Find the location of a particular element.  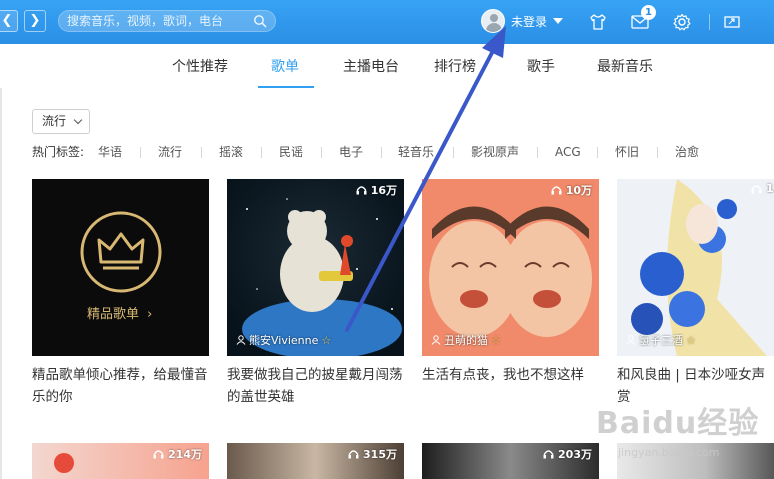

cover-logo is located at coordinates (64, 463).